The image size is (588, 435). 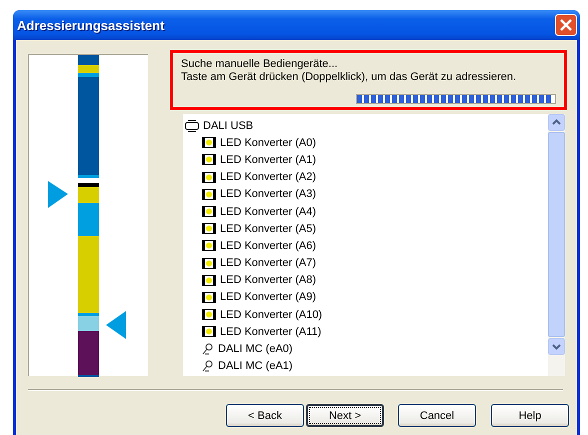 I want to click on tree-item: DALI MC (eA1), so click(x=247, y=366).